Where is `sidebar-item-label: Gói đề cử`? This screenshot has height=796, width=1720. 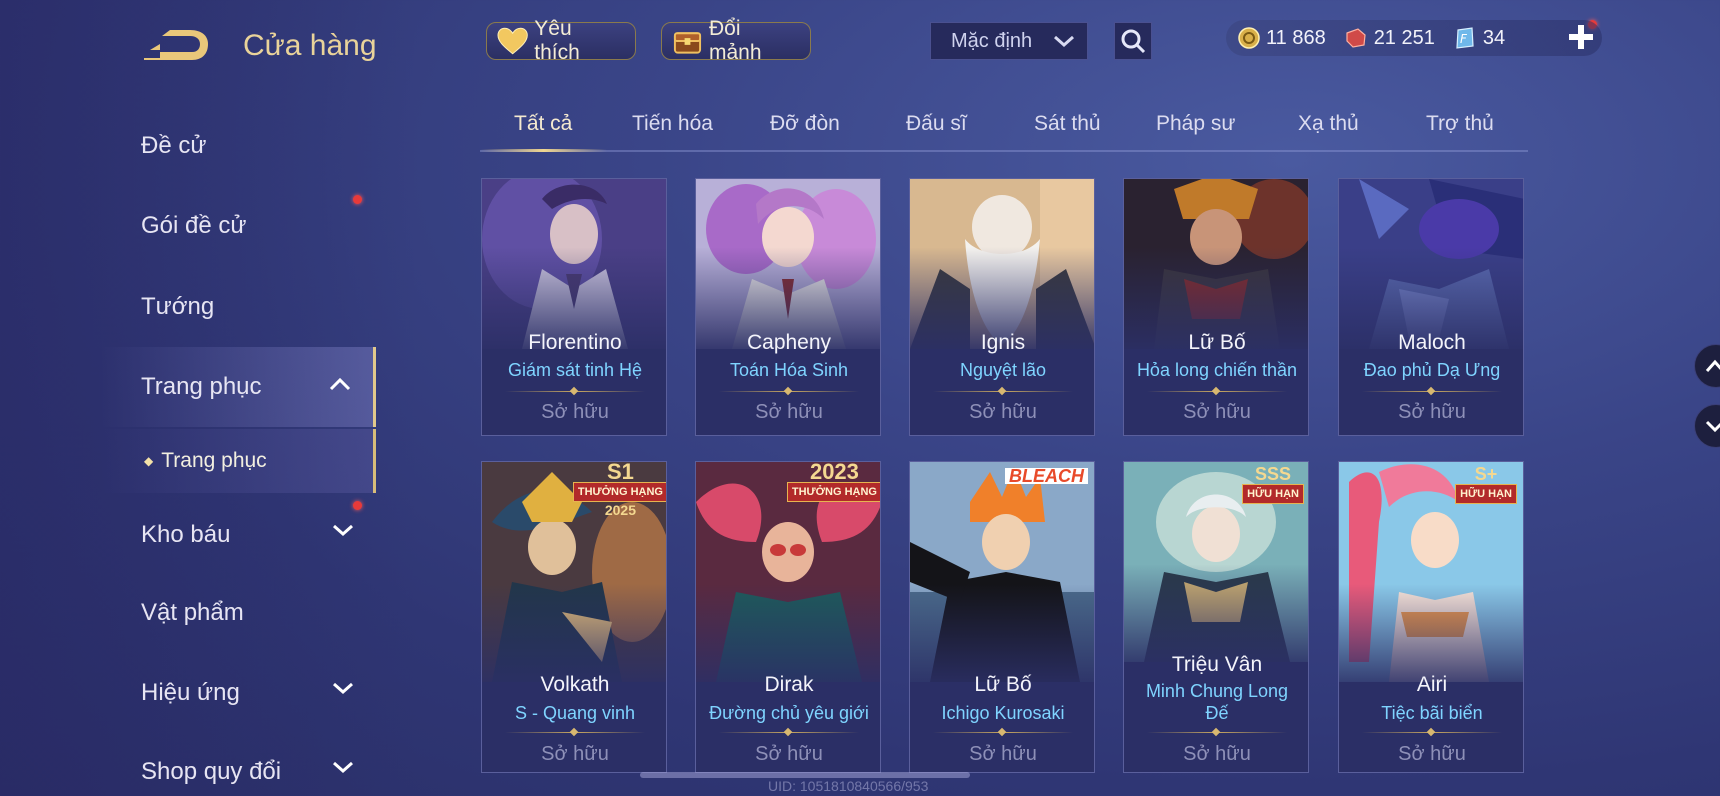 sidebar-item-label: Gói đề cử is located at coordinates (194, 225).